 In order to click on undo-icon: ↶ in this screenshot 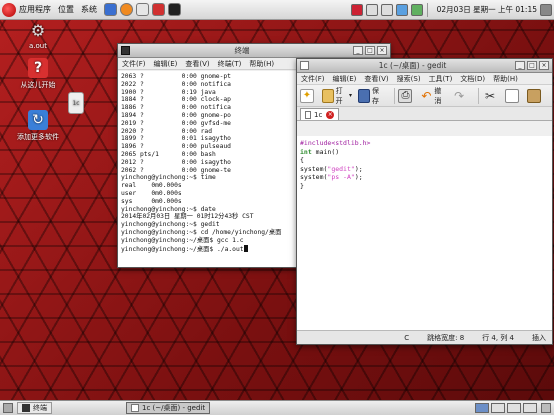, I will do `click(426, 95)`.